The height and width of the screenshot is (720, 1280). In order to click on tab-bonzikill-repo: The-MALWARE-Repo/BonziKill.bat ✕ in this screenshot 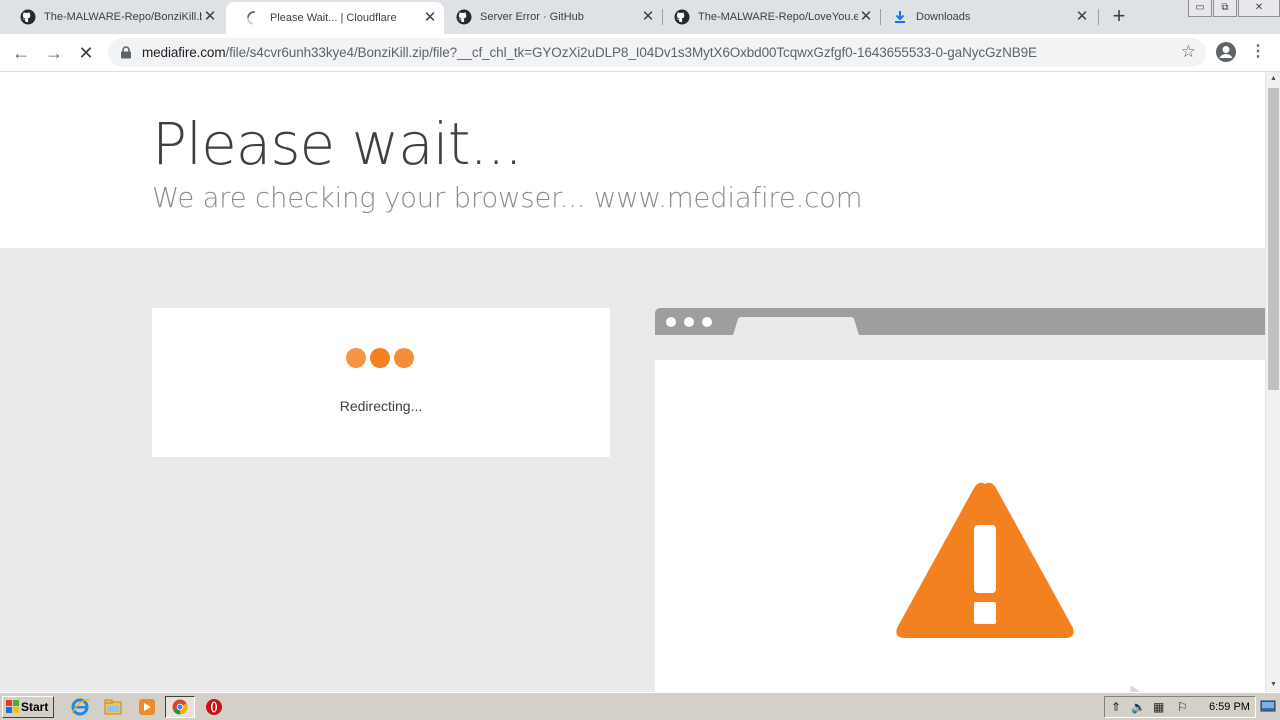, I will do `click(112, 17)`.